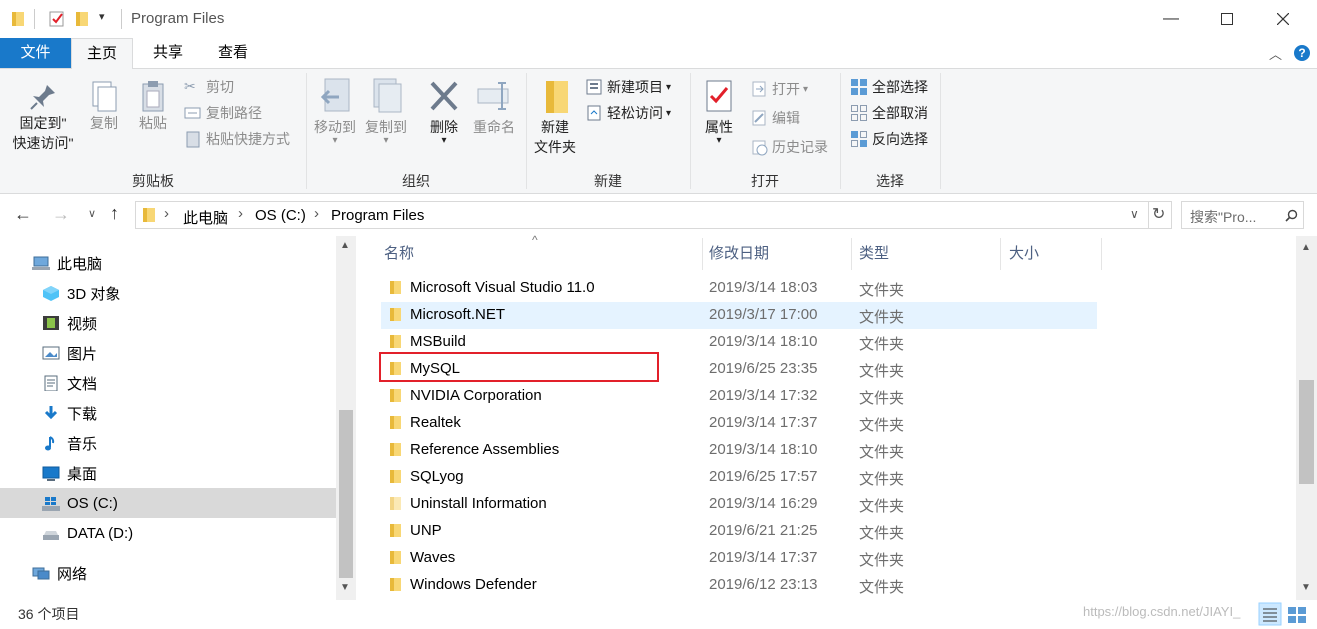  I want to click on maximize-button, so click(1227, 19).